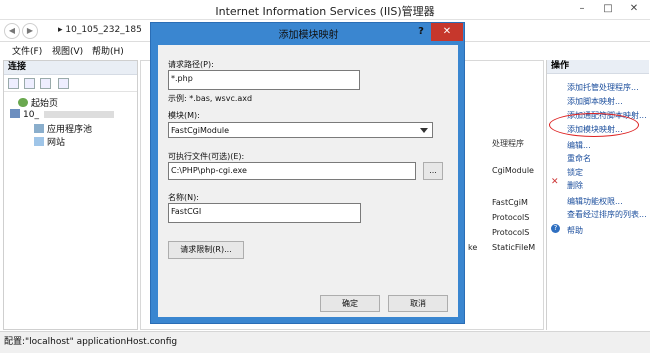 The width and height of the screenshot is (650, 353). What do you see at coordinates (29, 83) in the screenshot?
I see `save-icon` at bounding box center [29, 83].